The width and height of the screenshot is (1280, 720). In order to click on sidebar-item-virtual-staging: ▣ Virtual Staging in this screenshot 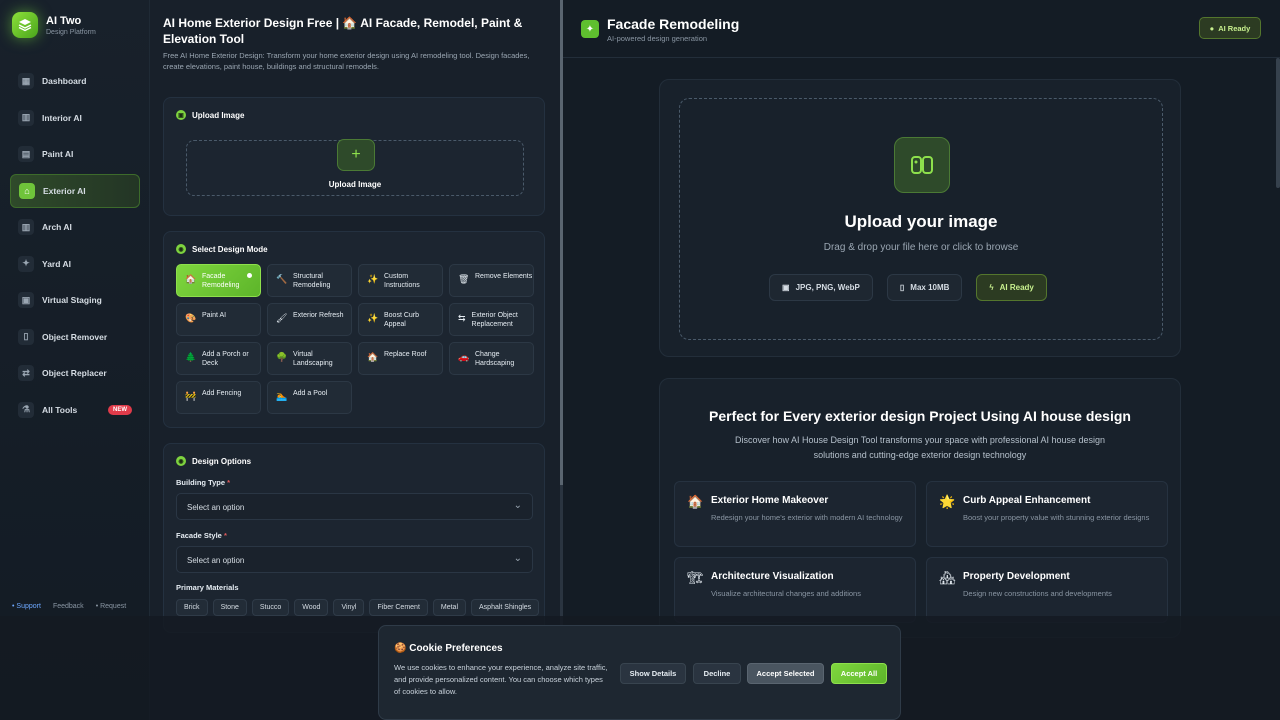, I will do `click(75, 300)`.